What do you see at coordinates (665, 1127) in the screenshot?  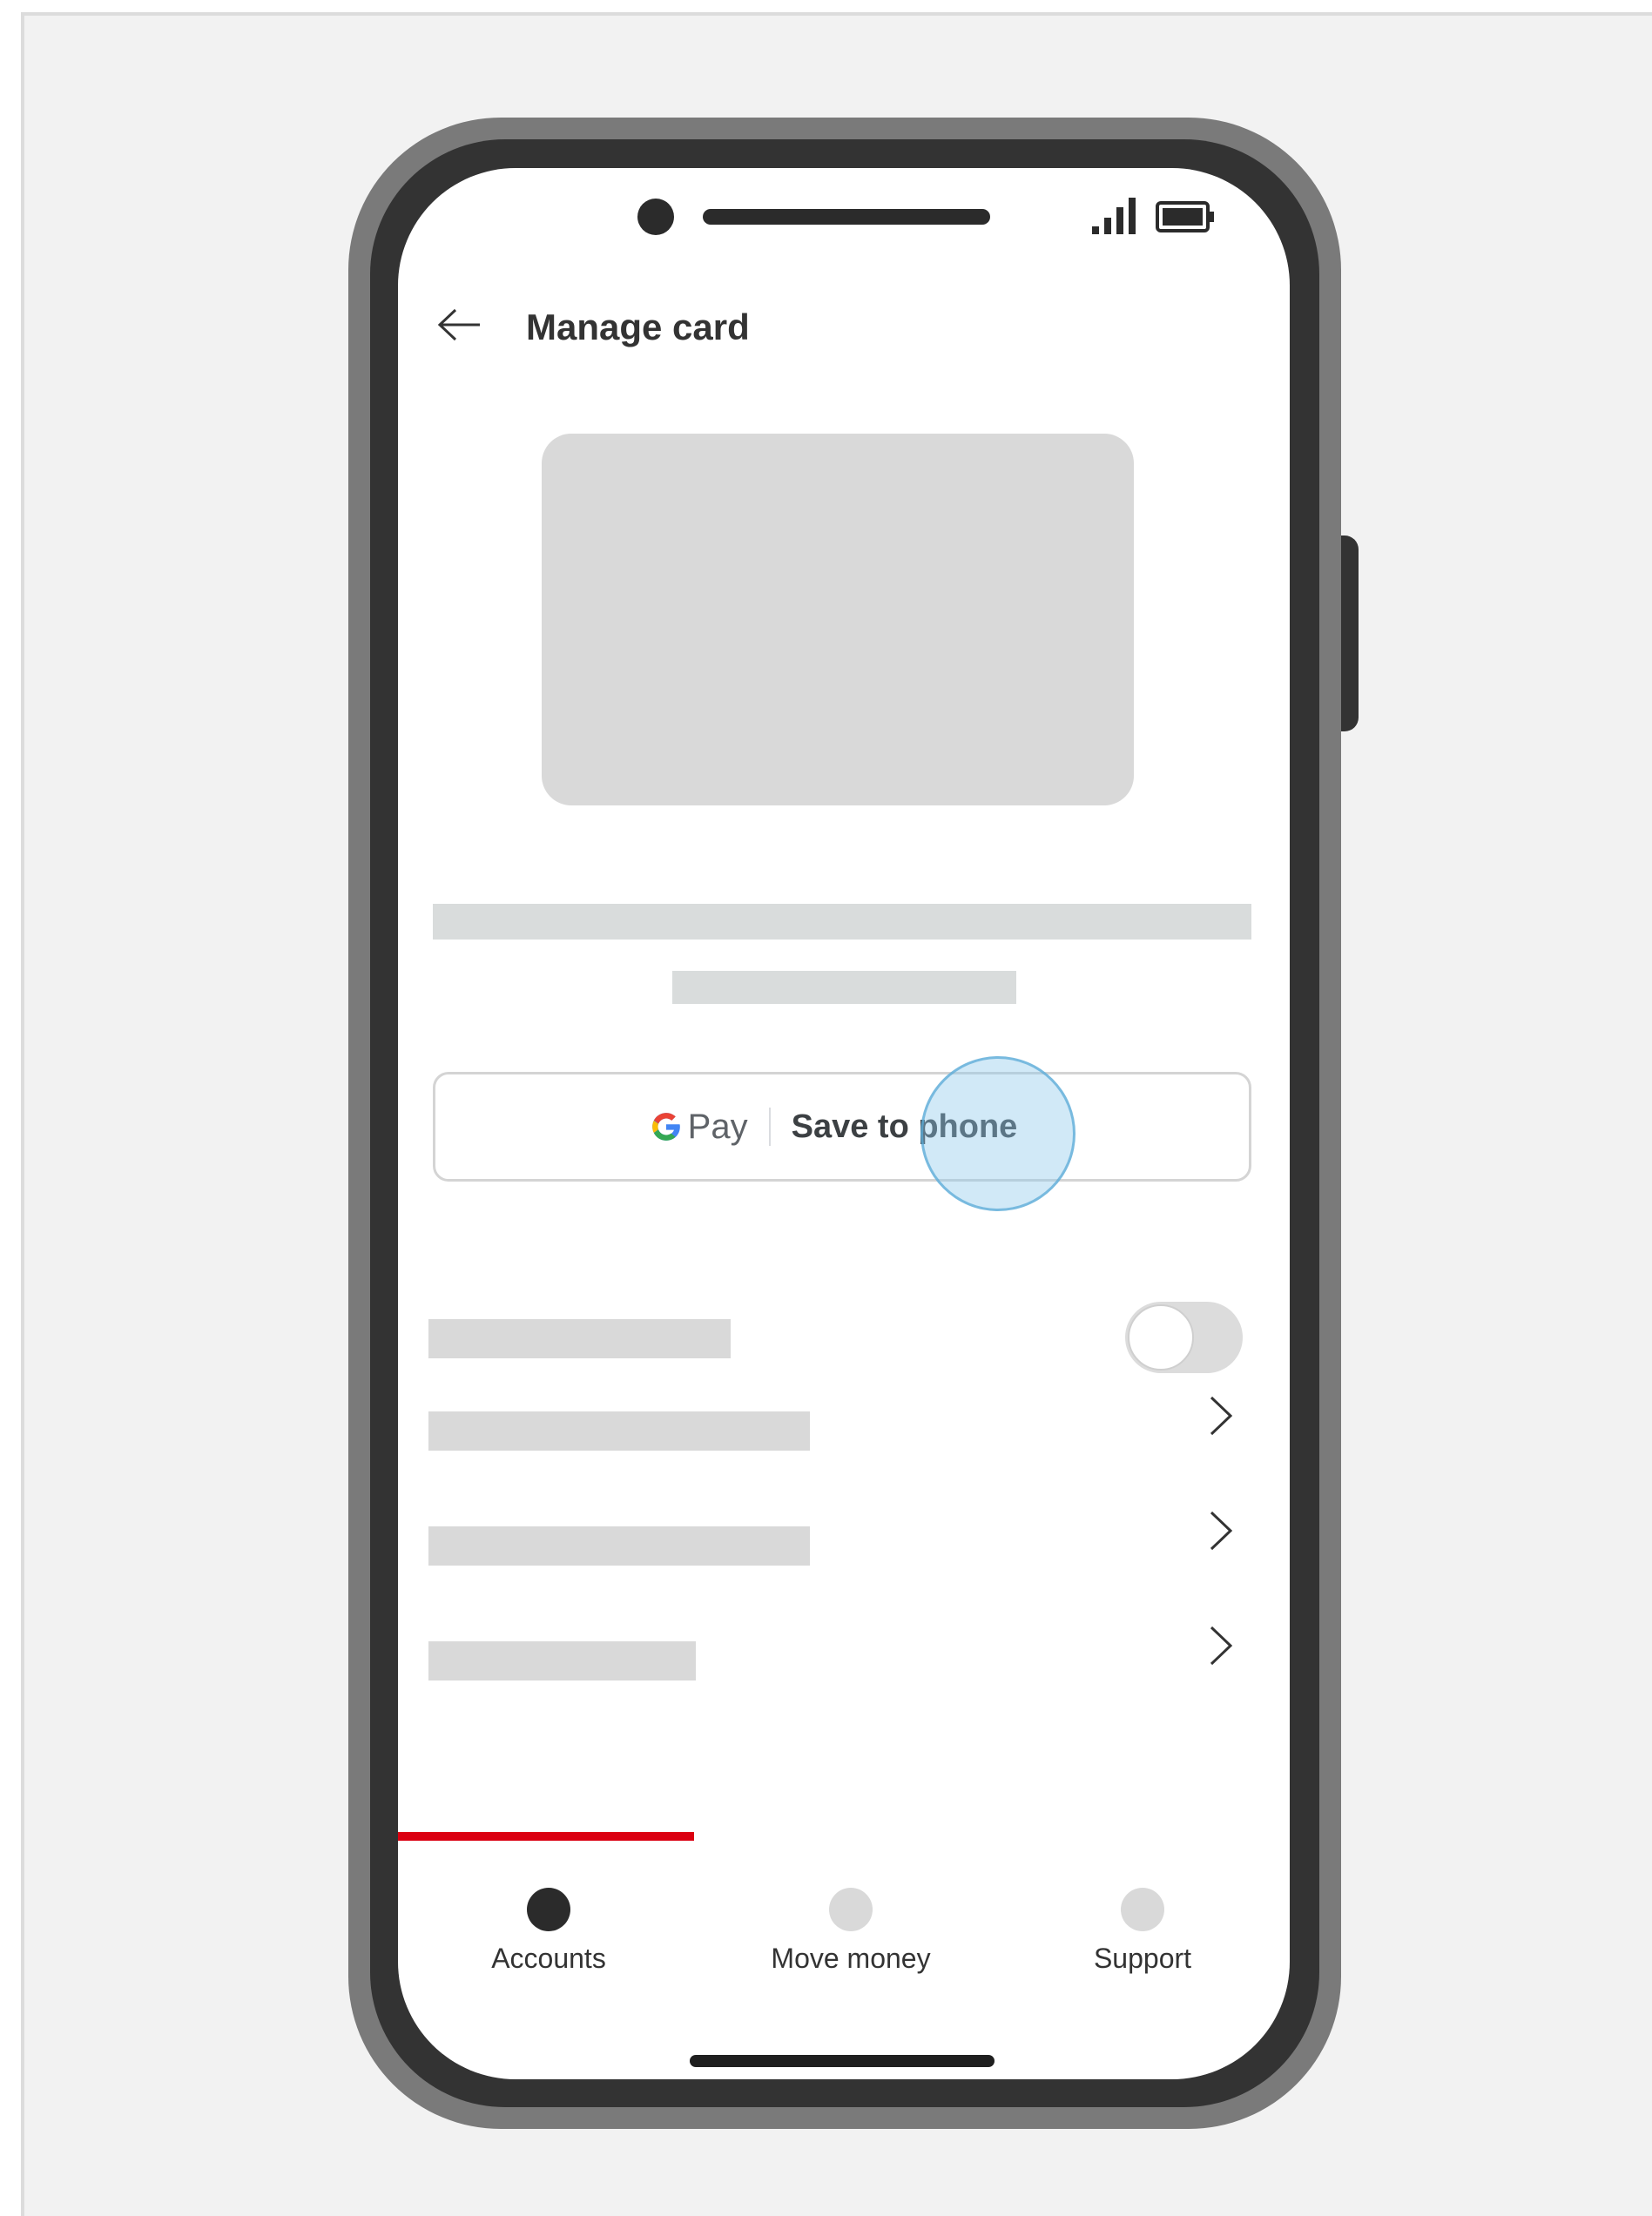 I see `google-g-icon` at bounding box center [665, 1127].